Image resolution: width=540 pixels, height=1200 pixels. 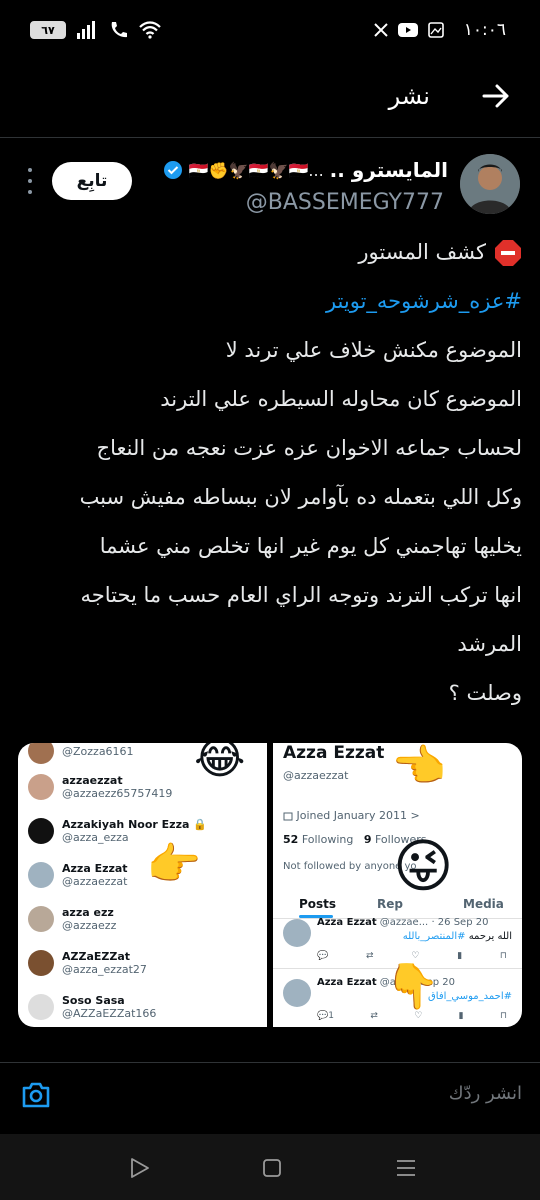 What do you see at coordinates (420, 767) in the screenshot?
I see `pointing-hand-sticker: 👉` at bounding box center [420, 767].